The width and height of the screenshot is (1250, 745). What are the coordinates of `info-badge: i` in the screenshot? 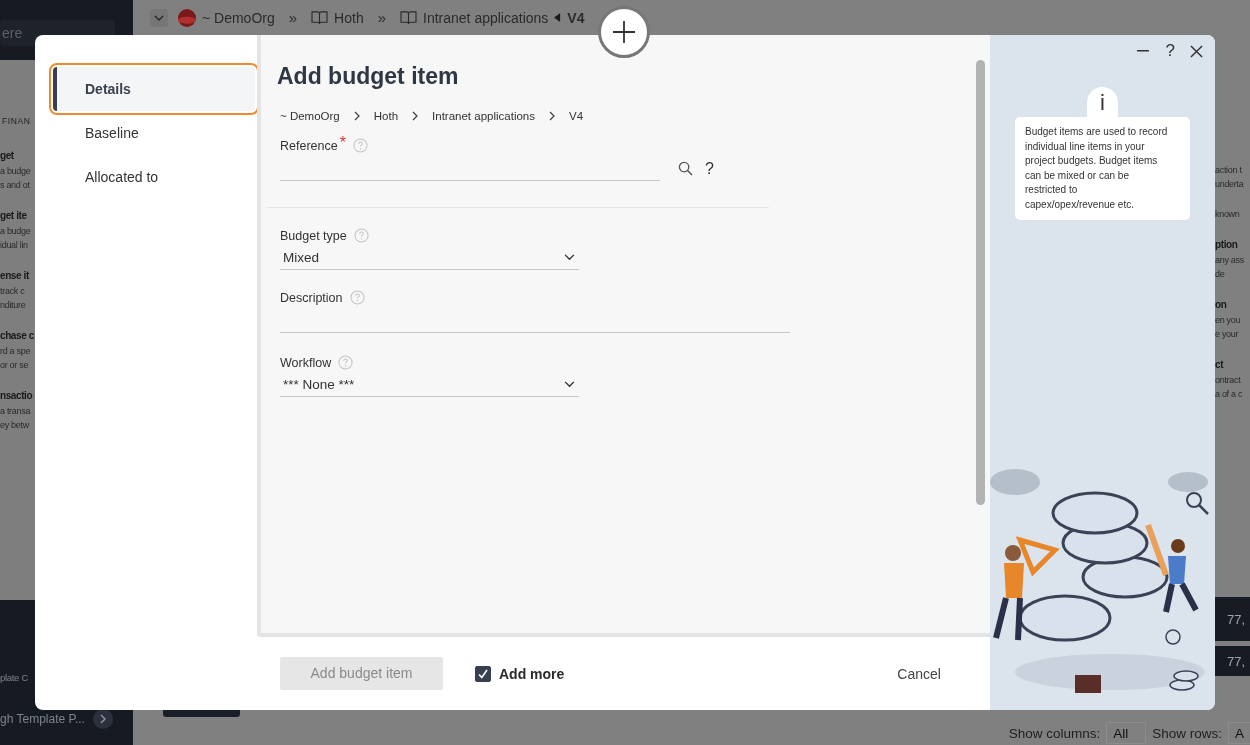 It's located at (1102, 102).